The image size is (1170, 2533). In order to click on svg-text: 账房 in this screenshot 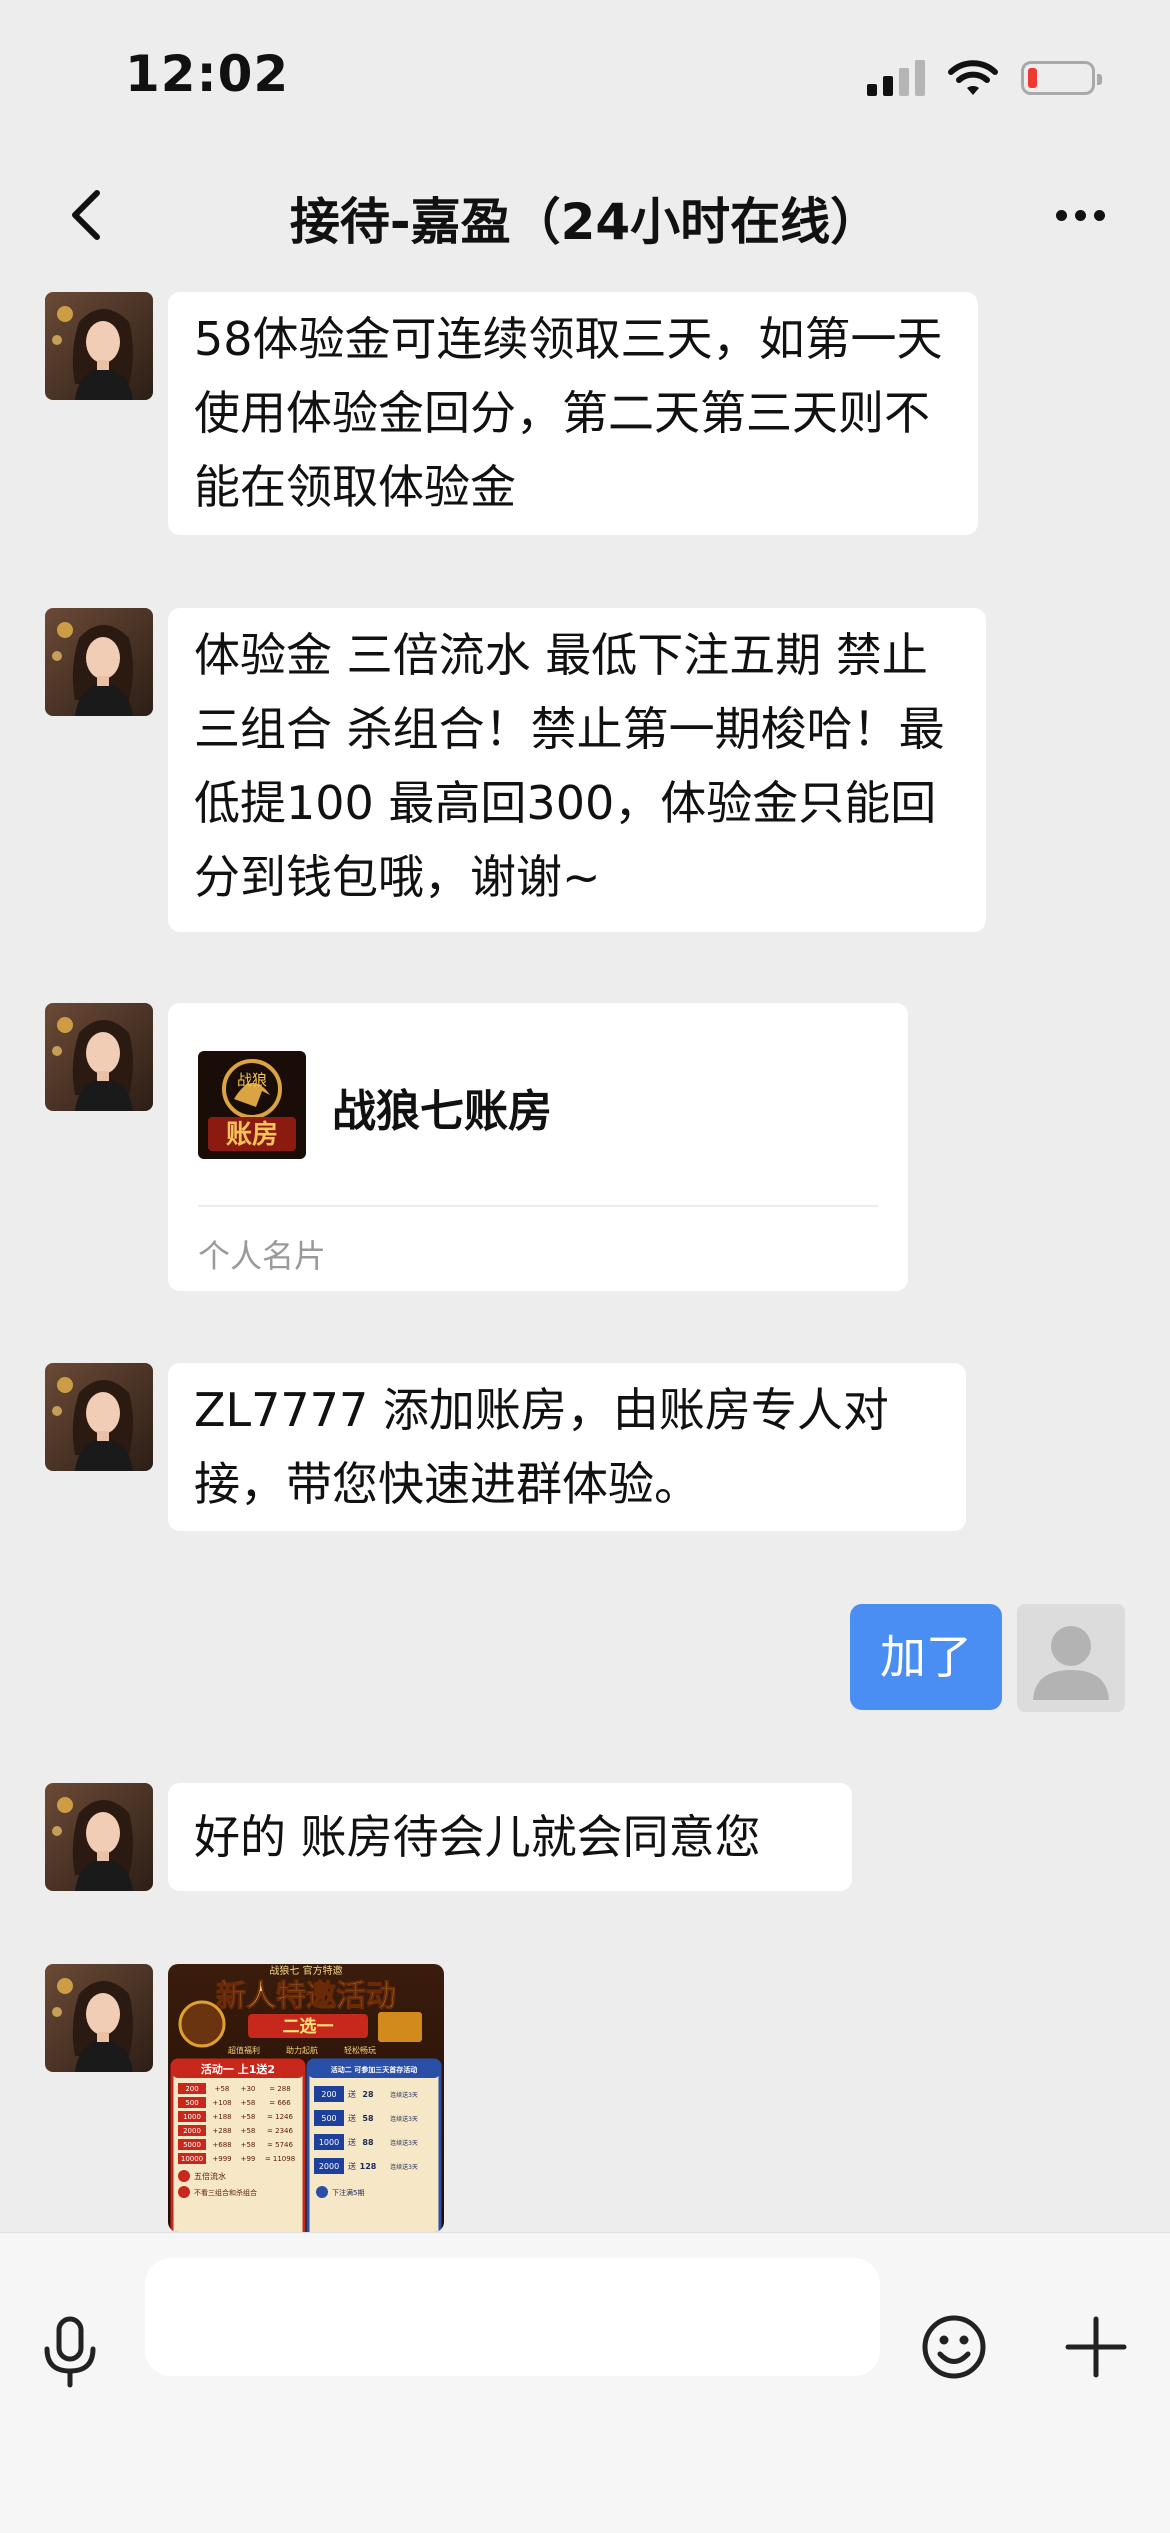, I will do `click(252, 1135)`.